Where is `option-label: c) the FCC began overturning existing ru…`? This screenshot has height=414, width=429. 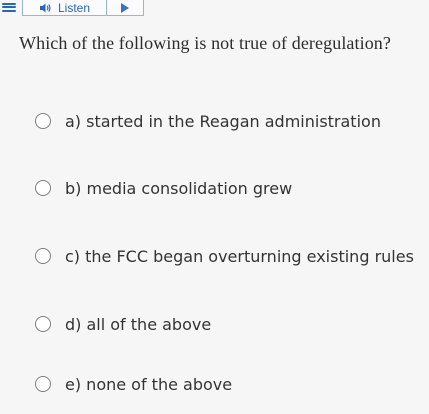
option-label: c) the FCC began overturning existing ru… is located at coordinates (239, 256).